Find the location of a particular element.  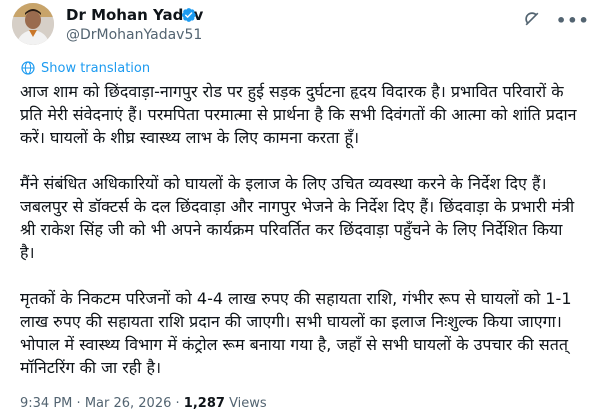

author-handle: @DrMohanYadav51 is located at coordinates (134, 35).